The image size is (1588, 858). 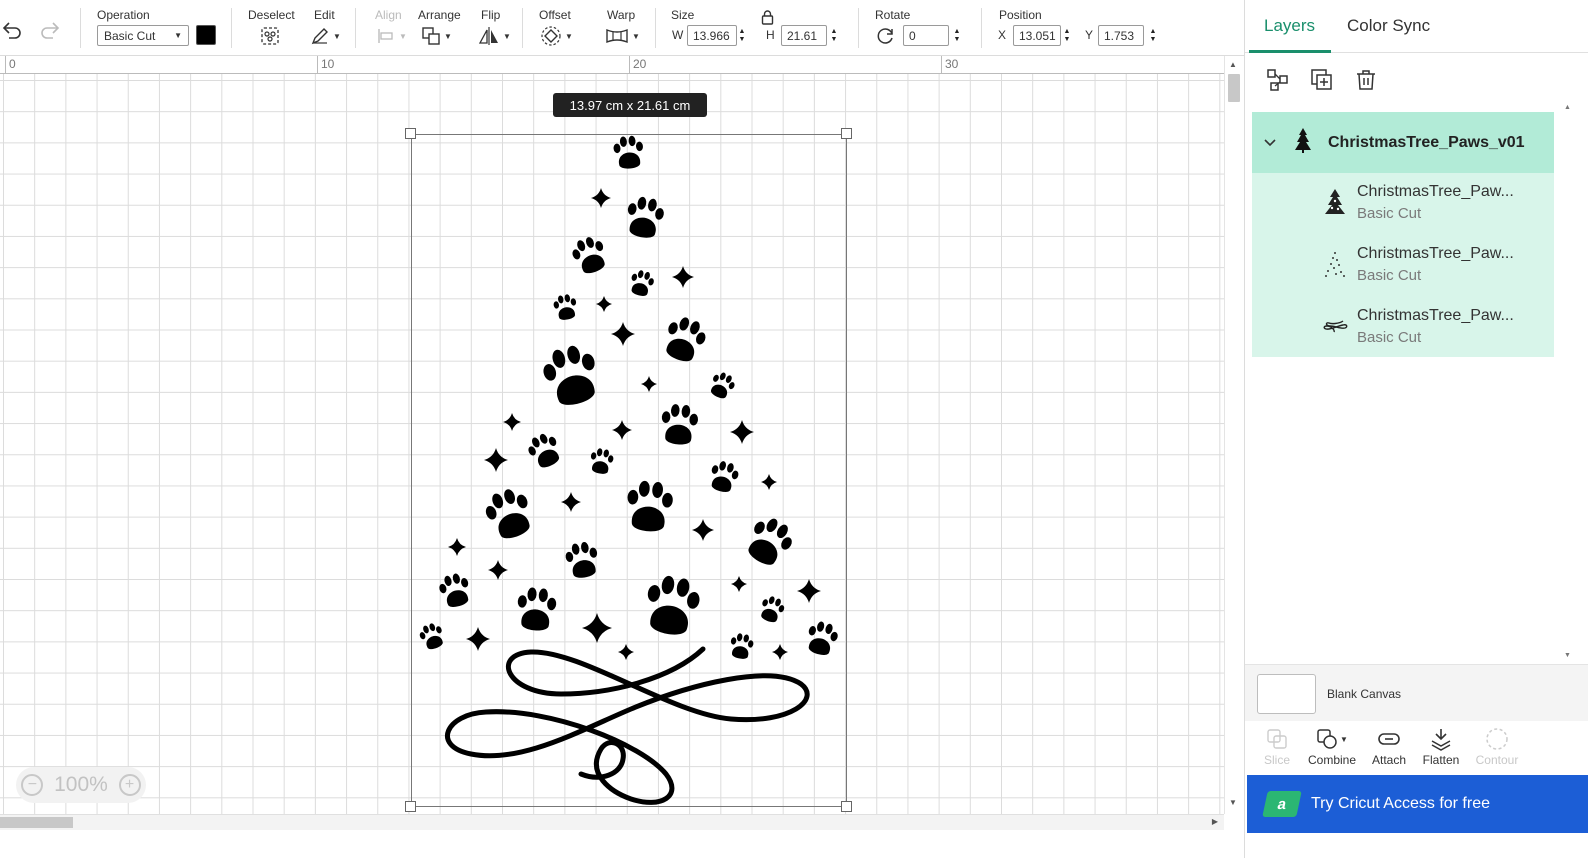 I want to click on attach-button: Attach, so click(x=1389, y=746).